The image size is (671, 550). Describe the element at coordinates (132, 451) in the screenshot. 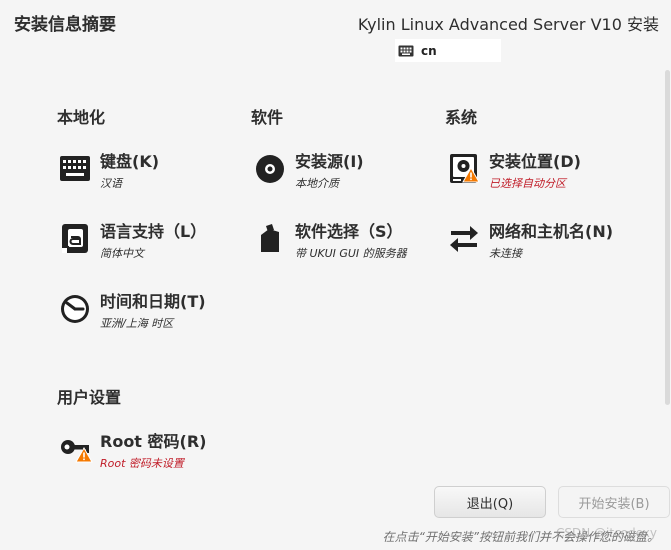

I see `spoke-root-password: Root 密码(R) Root 密码未设置` at that location.